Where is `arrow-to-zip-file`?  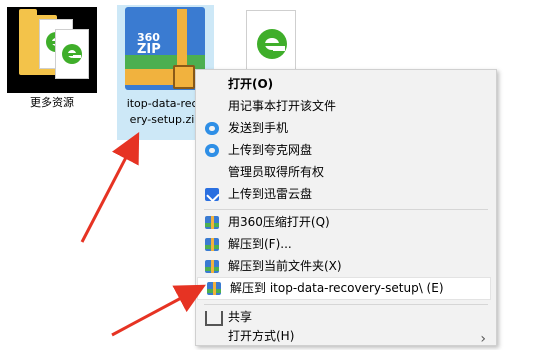 arrow-to-zip-file is located at coordinates (110, 187).